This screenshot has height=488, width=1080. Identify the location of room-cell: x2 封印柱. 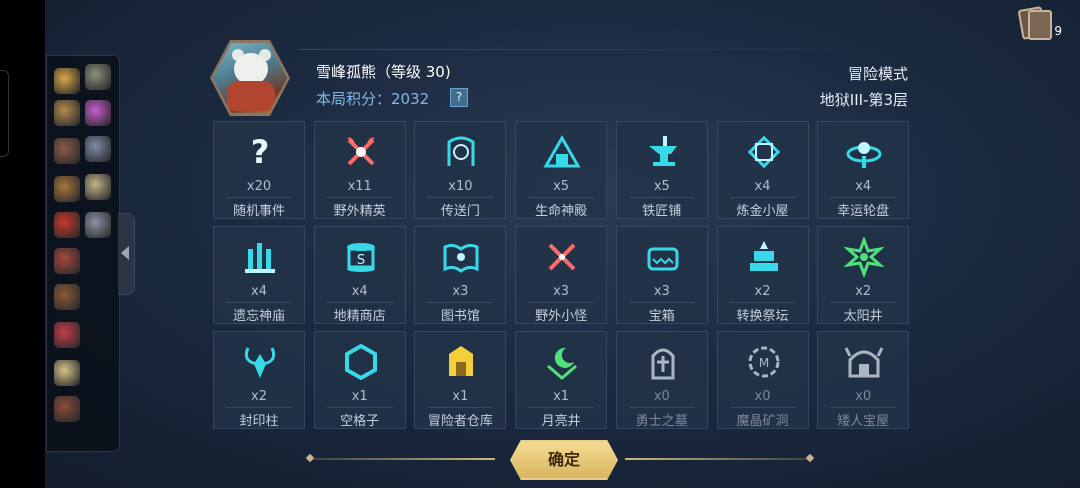
(259, 380).